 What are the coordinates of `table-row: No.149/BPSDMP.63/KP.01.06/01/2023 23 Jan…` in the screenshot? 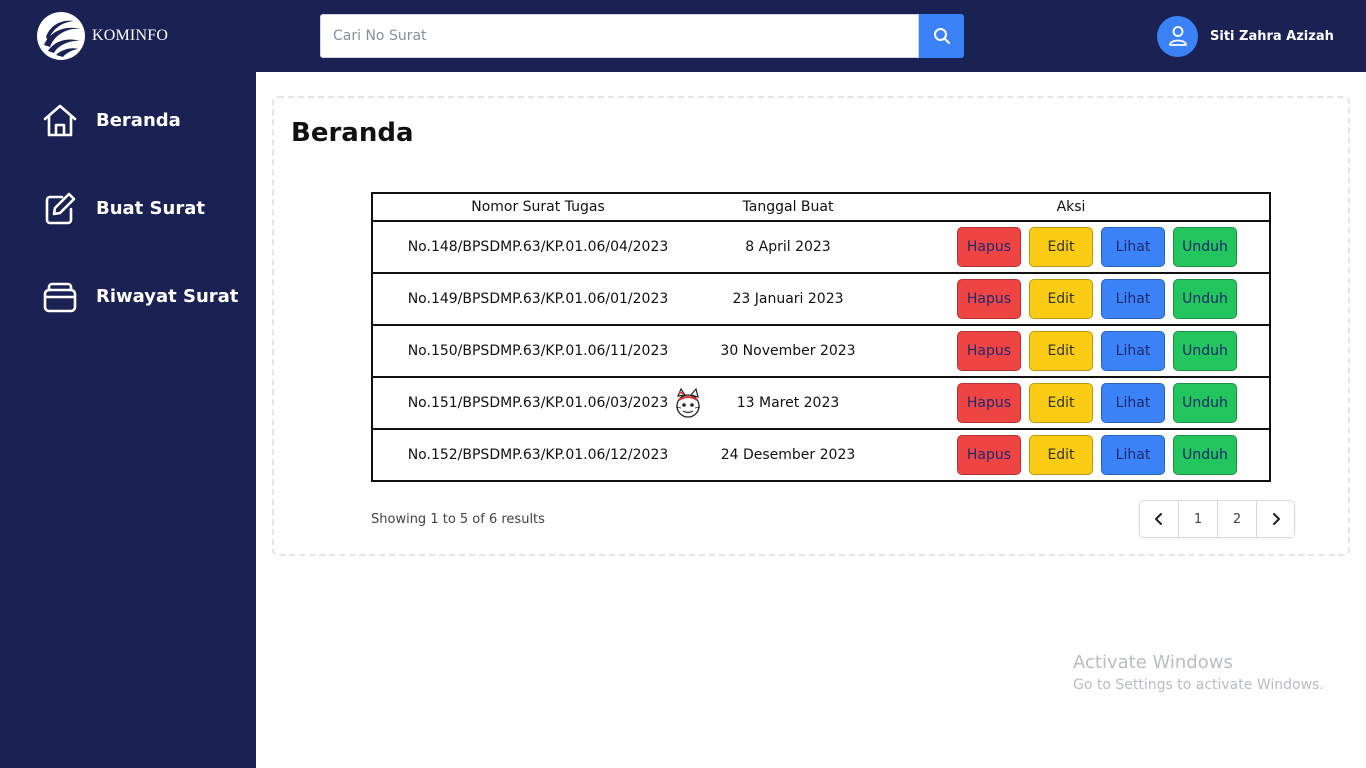 It's located at (821, 298).